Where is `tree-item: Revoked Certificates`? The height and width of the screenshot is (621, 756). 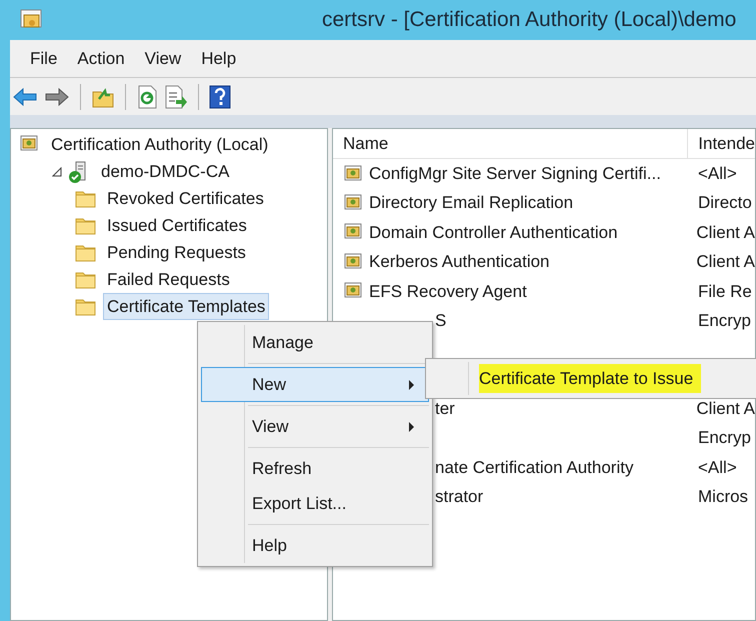
tree-item: Revoked Certificates is located at coordinates (185, 198).